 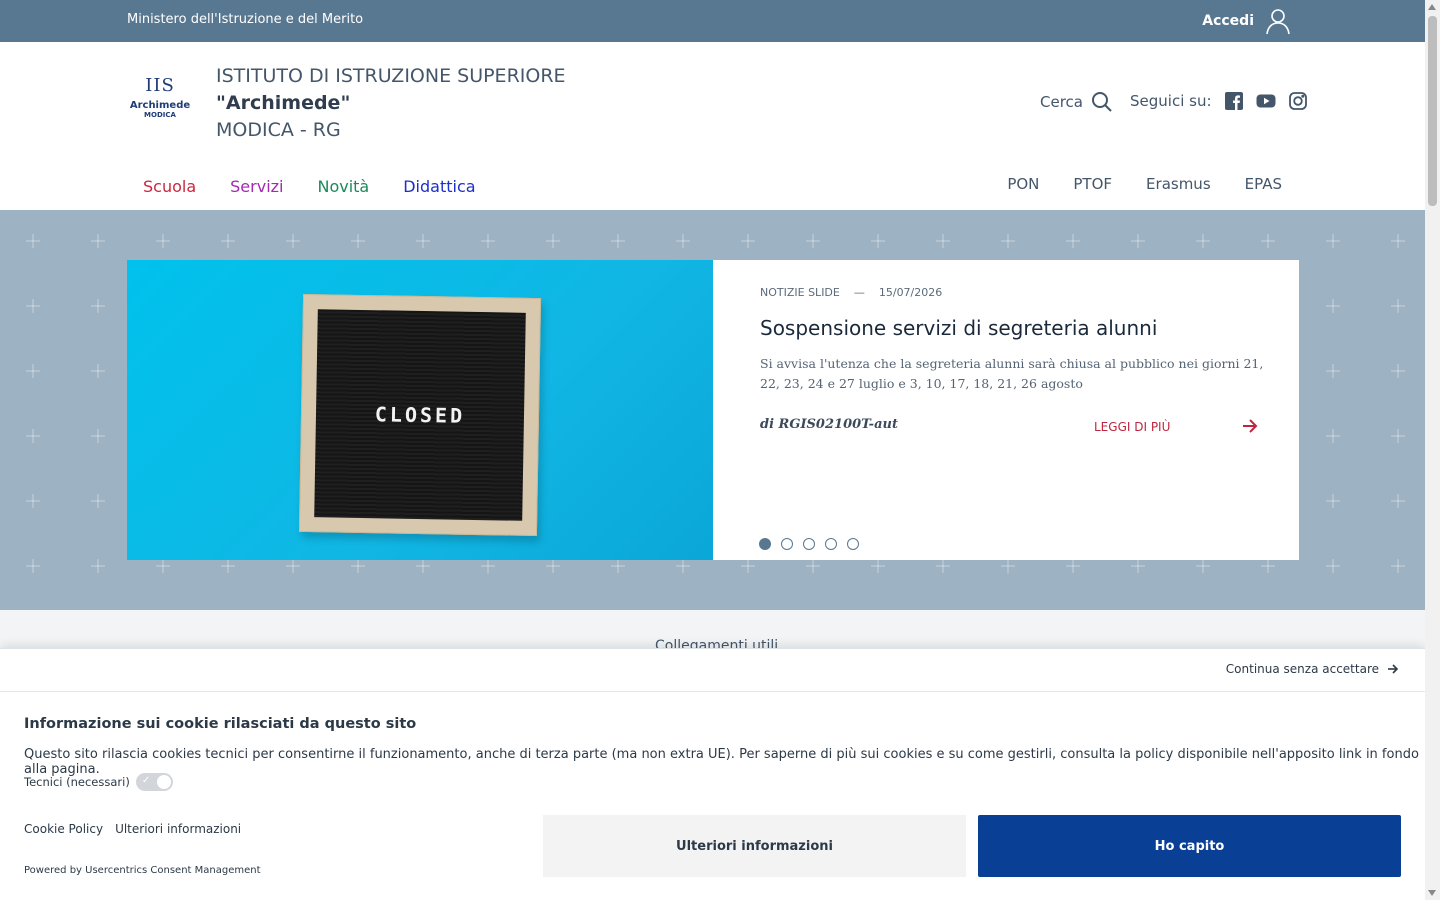 What do you see at coordinates (1432, 7) in the screenshot?
I see `scroll-up-icon` at bounding box center [1432, 7].